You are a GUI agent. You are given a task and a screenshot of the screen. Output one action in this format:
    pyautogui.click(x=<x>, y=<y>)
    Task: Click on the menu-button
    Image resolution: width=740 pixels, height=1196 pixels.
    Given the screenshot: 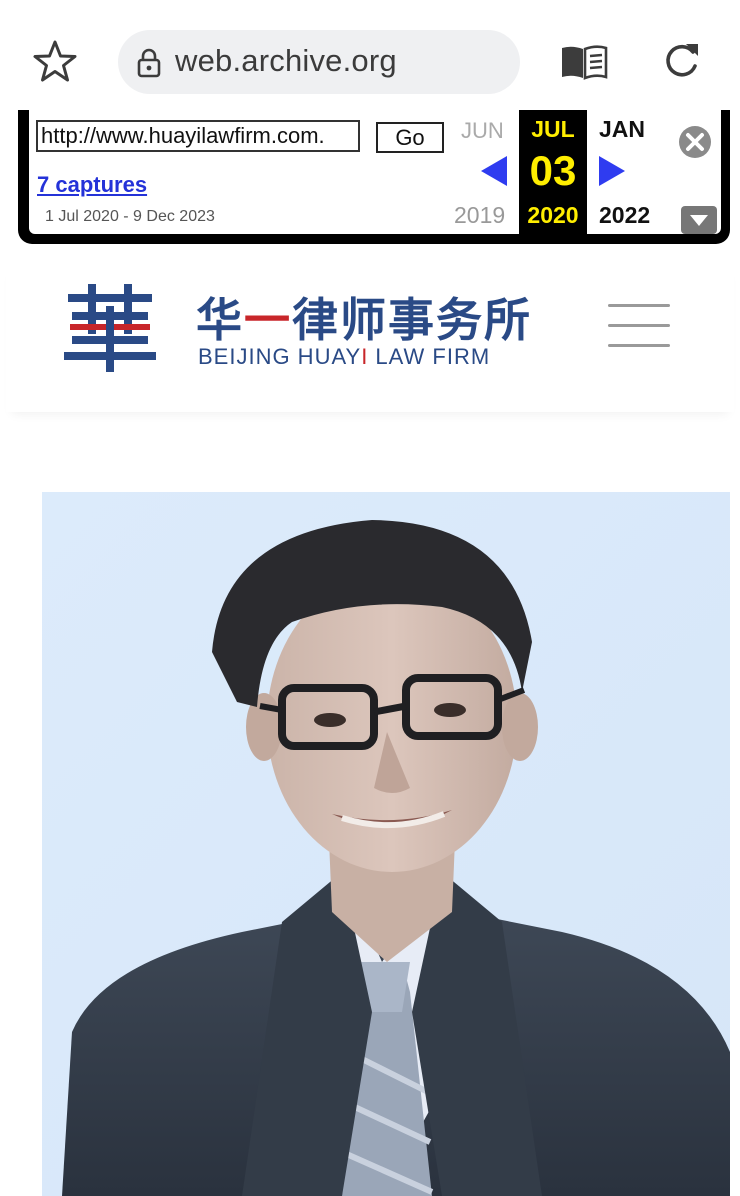 What is the action you would take?
    pyautogui.click(x=639, y=326)
    